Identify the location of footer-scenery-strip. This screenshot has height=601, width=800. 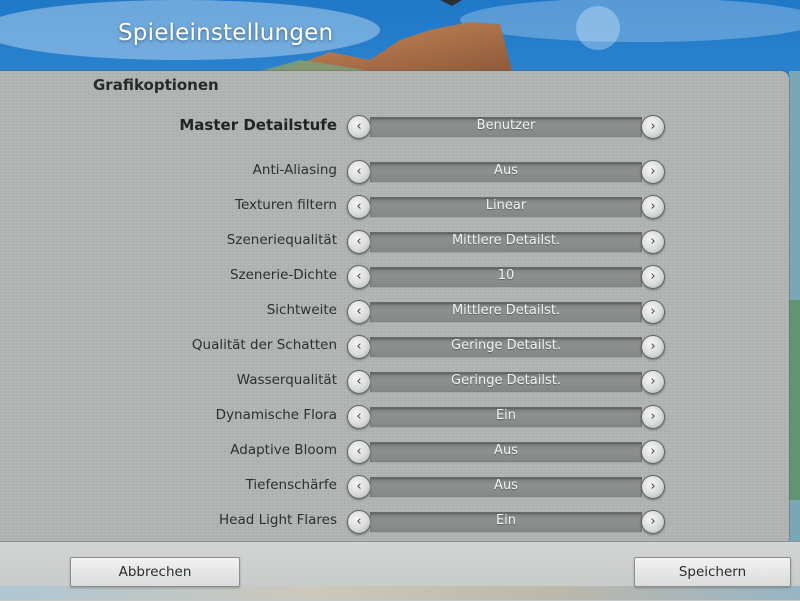
(400, 593).